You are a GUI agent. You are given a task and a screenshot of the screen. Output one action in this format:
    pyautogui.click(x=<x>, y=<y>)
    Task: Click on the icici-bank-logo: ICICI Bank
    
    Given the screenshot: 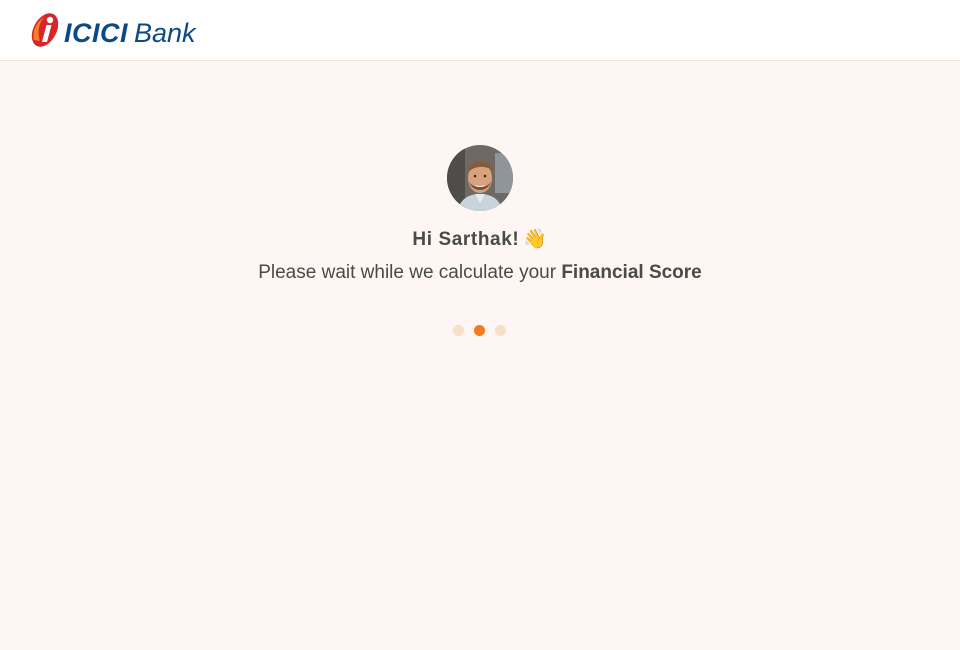 What is the action you would take?
    pyautogui.click(x=111, y=30)
    